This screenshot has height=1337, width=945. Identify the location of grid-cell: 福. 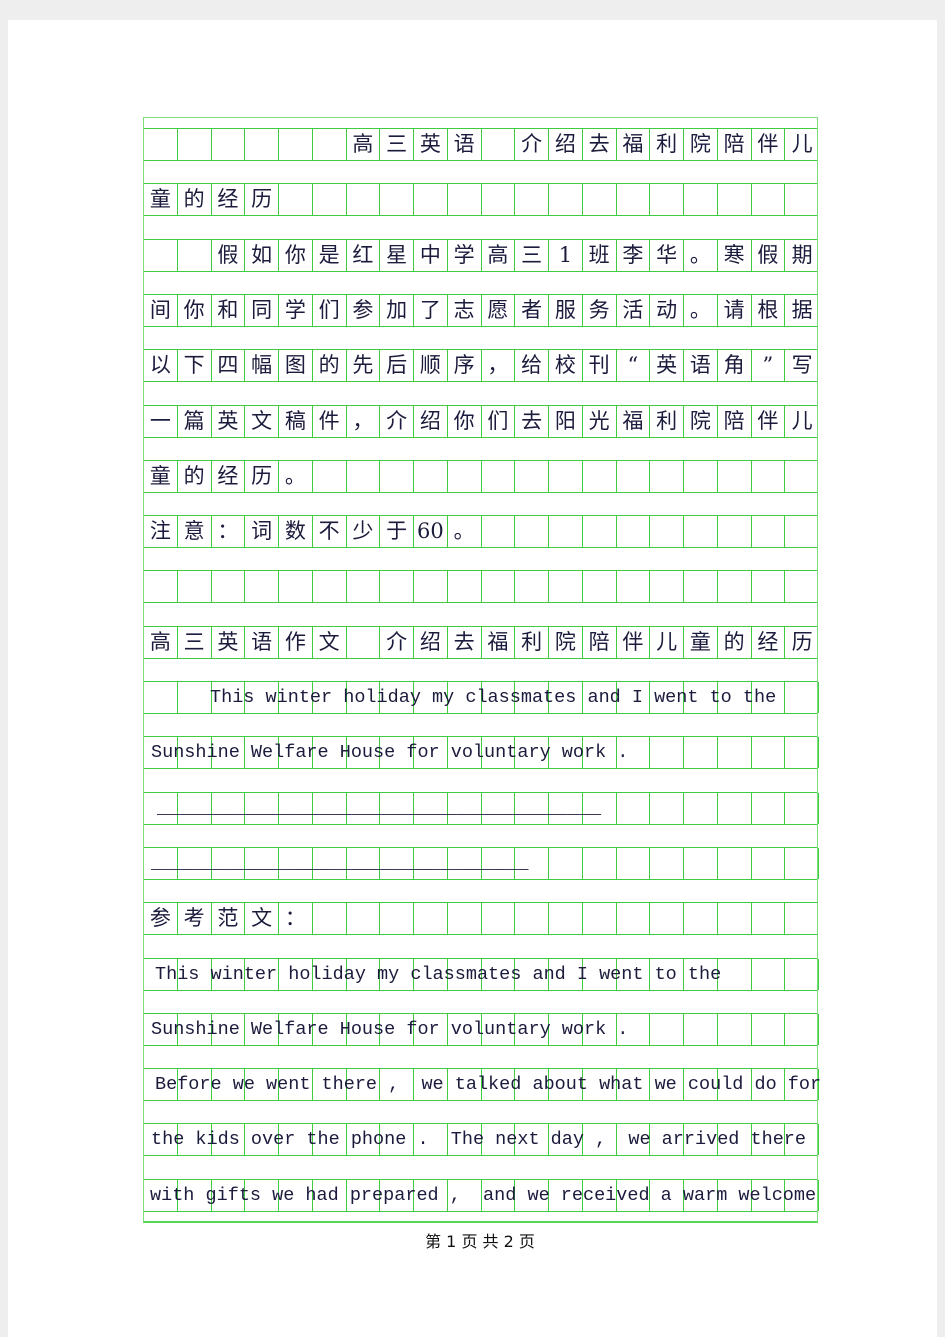
(634, 144).